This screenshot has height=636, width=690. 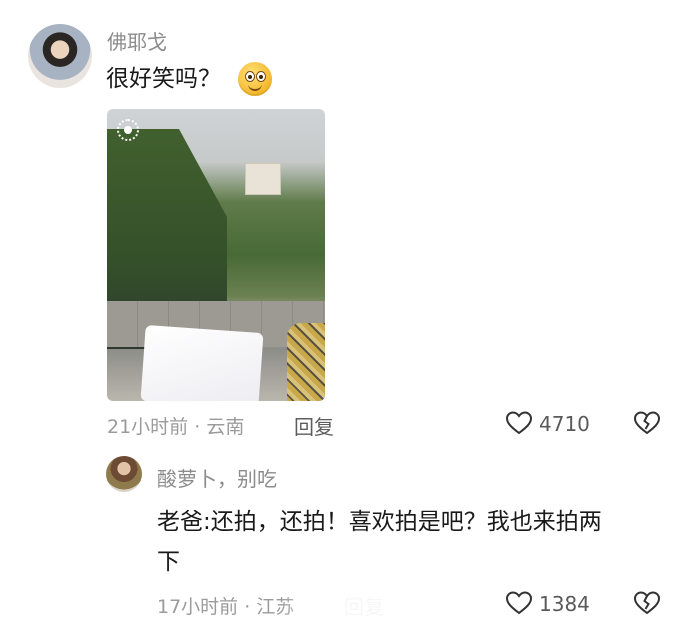 What do you see at coordinates (198, 607) in the screenshot?
I see `comment-time: 17小时前` at bounding box center [198, 607].